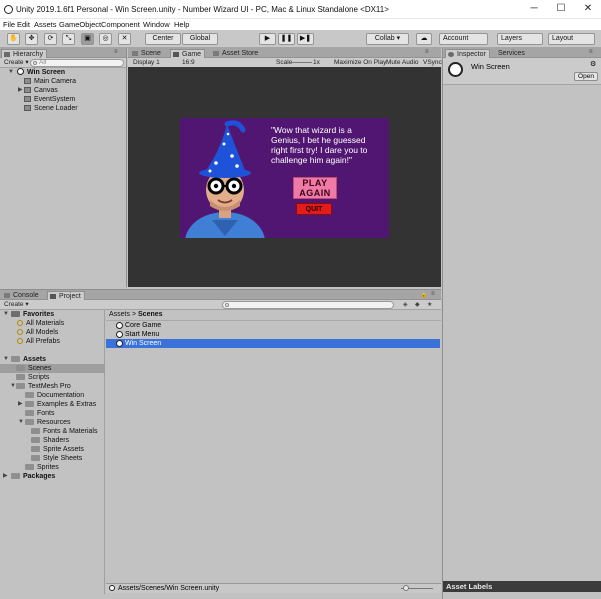  What do you see at coordinates (147, 53) in the screenshot?
I see `tab-scene: Scene` at bounding box center [147, 53].